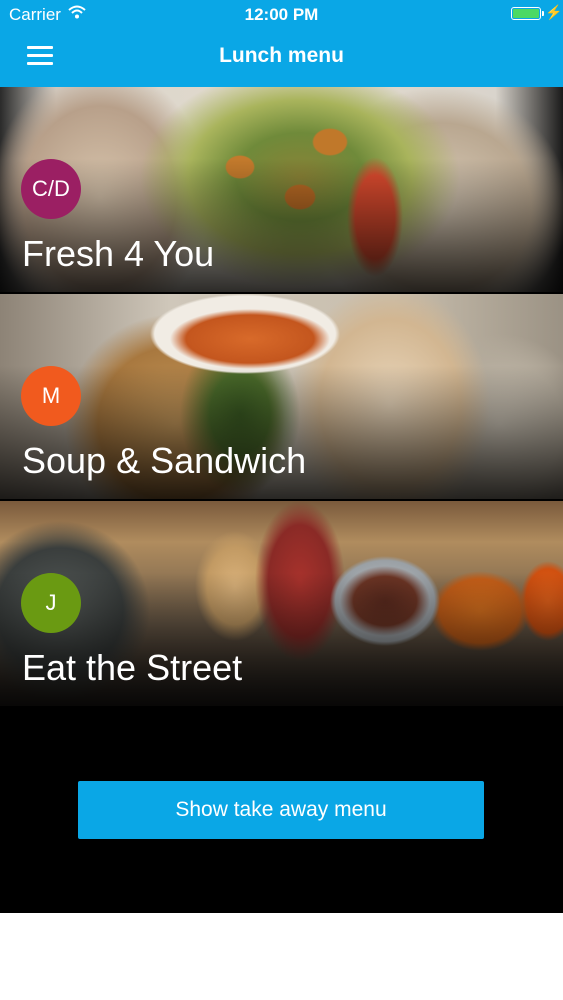  I want to click on restaurant-name: Eat the Street, so click(132, 667).